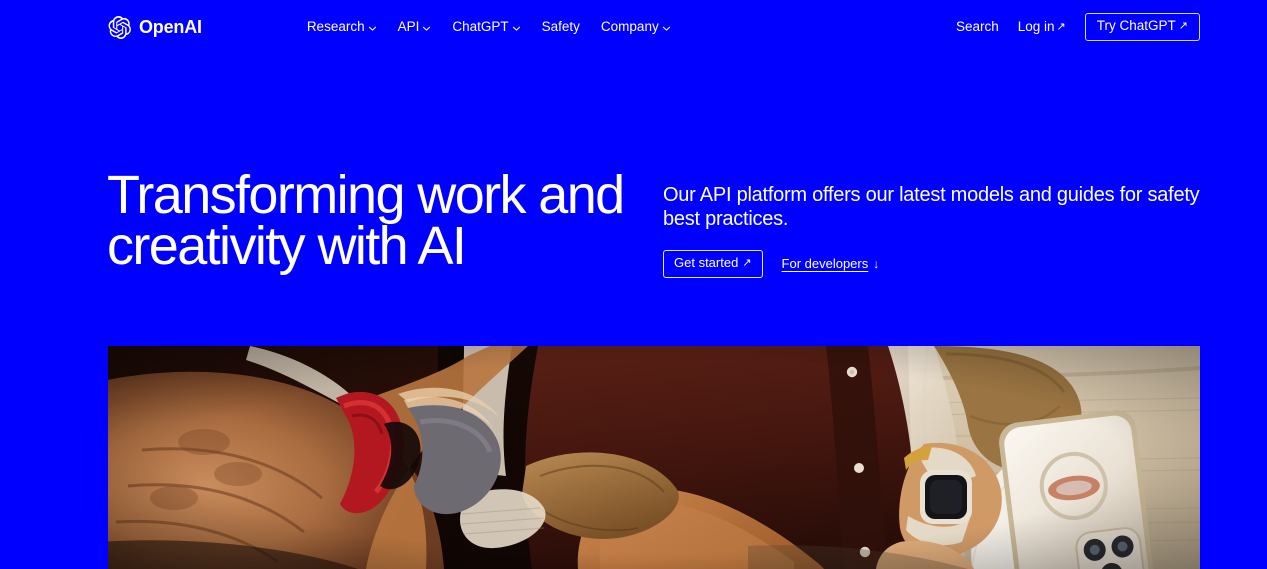 This screenshot has height=569, width=1267. I want to click on hero-action-row: Get started ↗ For developers ↓, so click(931, 264).